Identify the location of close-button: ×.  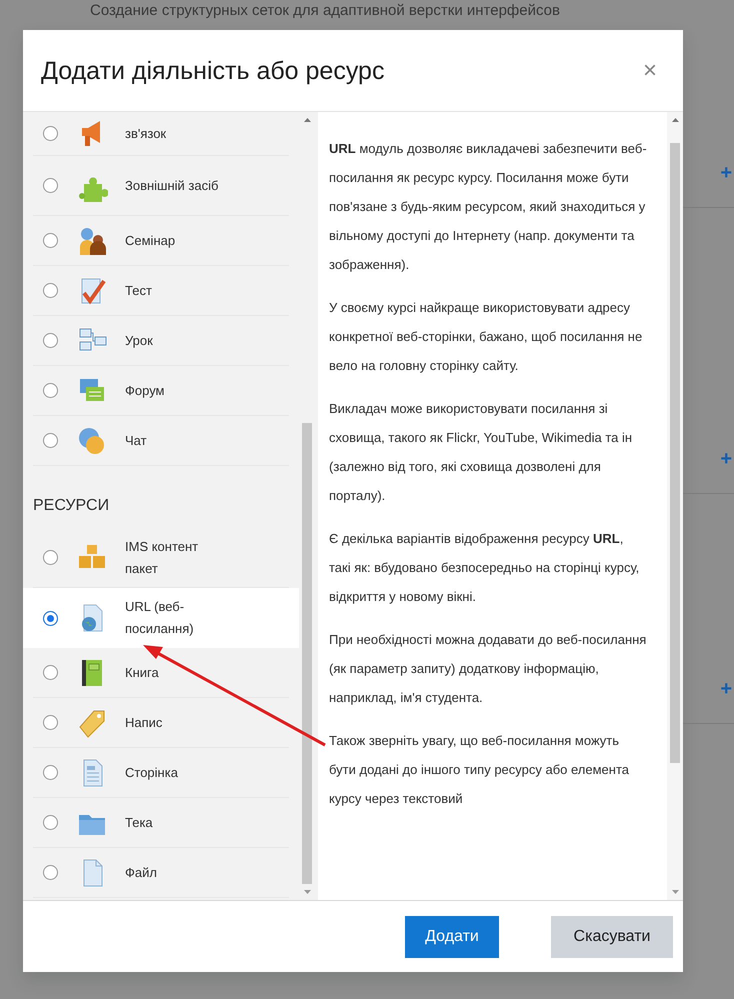
(649, 70).